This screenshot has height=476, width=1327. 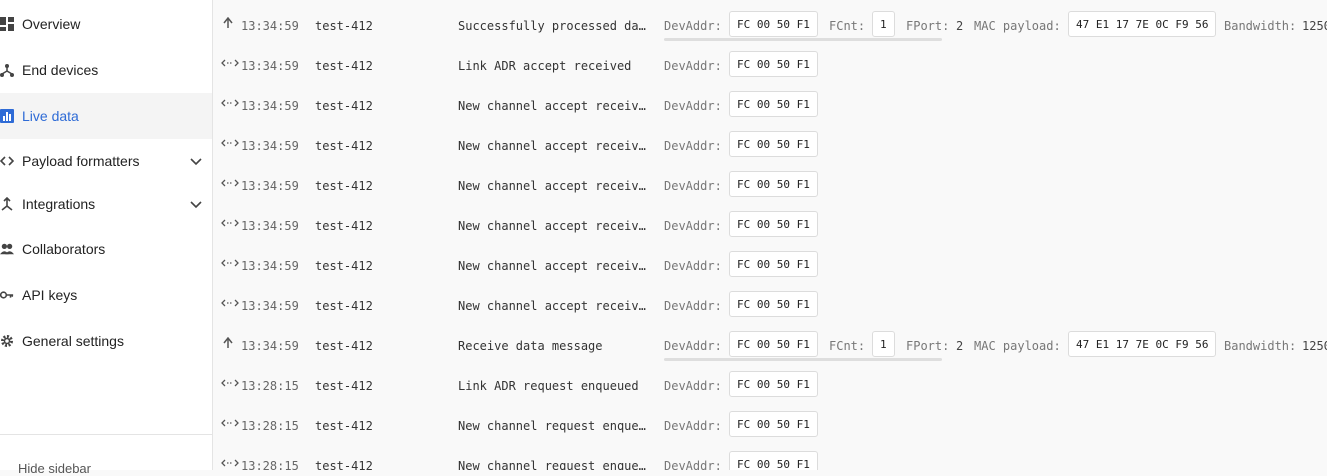 I want to click on grid-icon, so click(x=7, y=24).